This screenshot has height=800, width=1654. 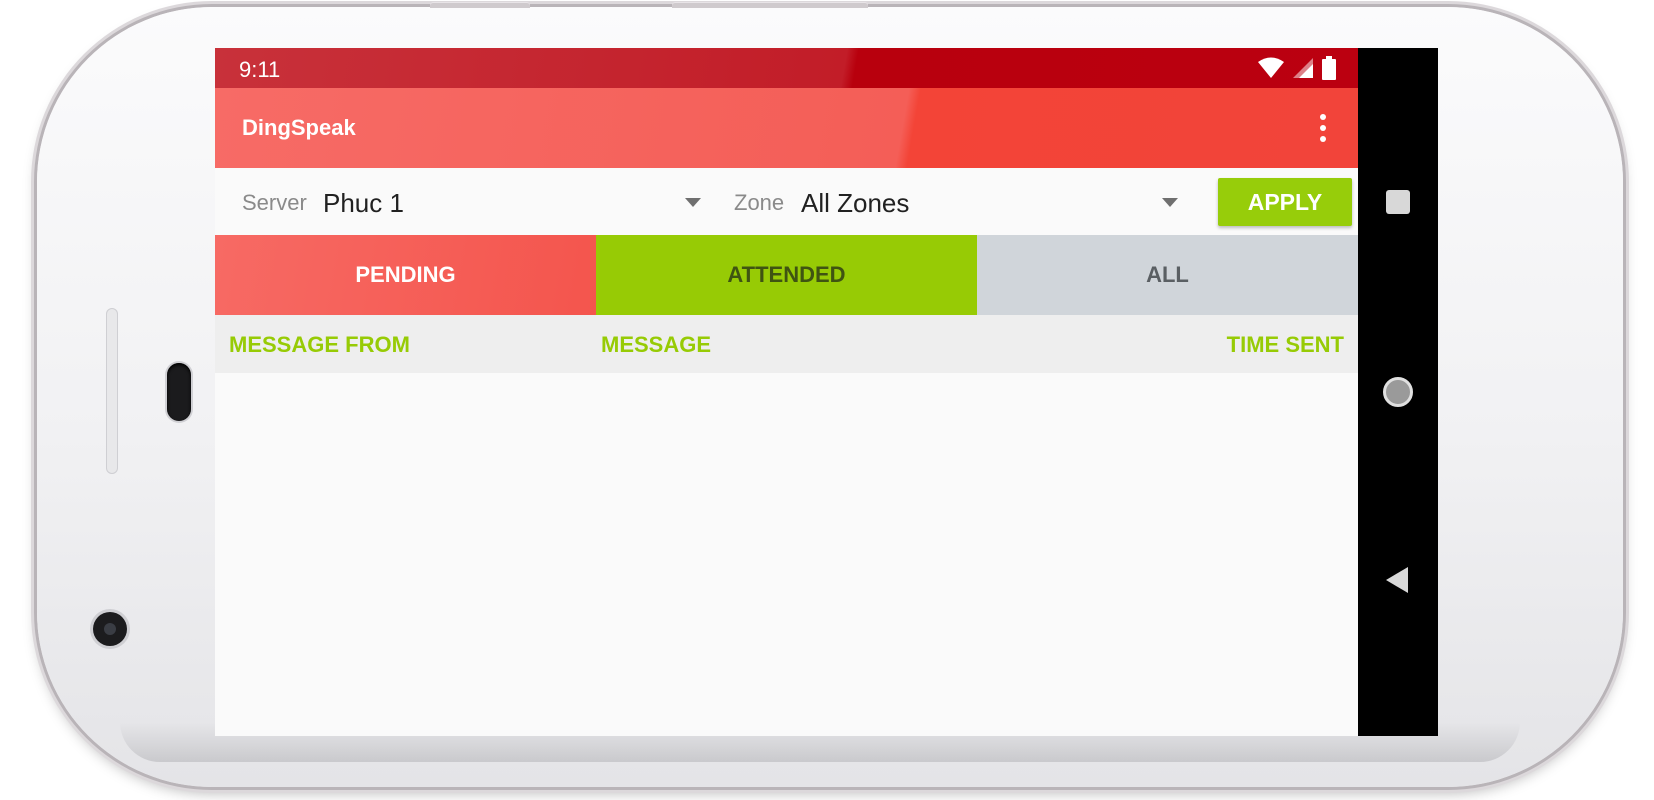 I want to click on overflow-menu-icon, so click(x=1323, y=128).